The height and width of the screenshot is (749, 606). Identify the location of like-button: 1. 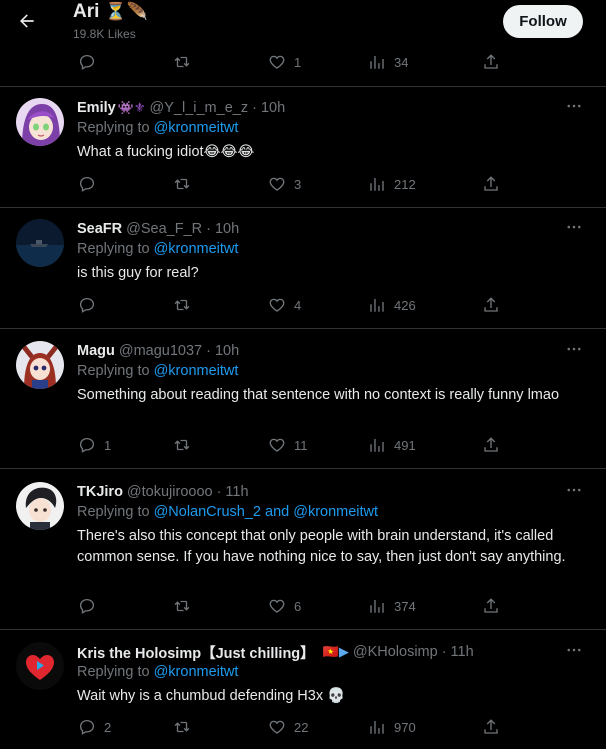
(284, 62).